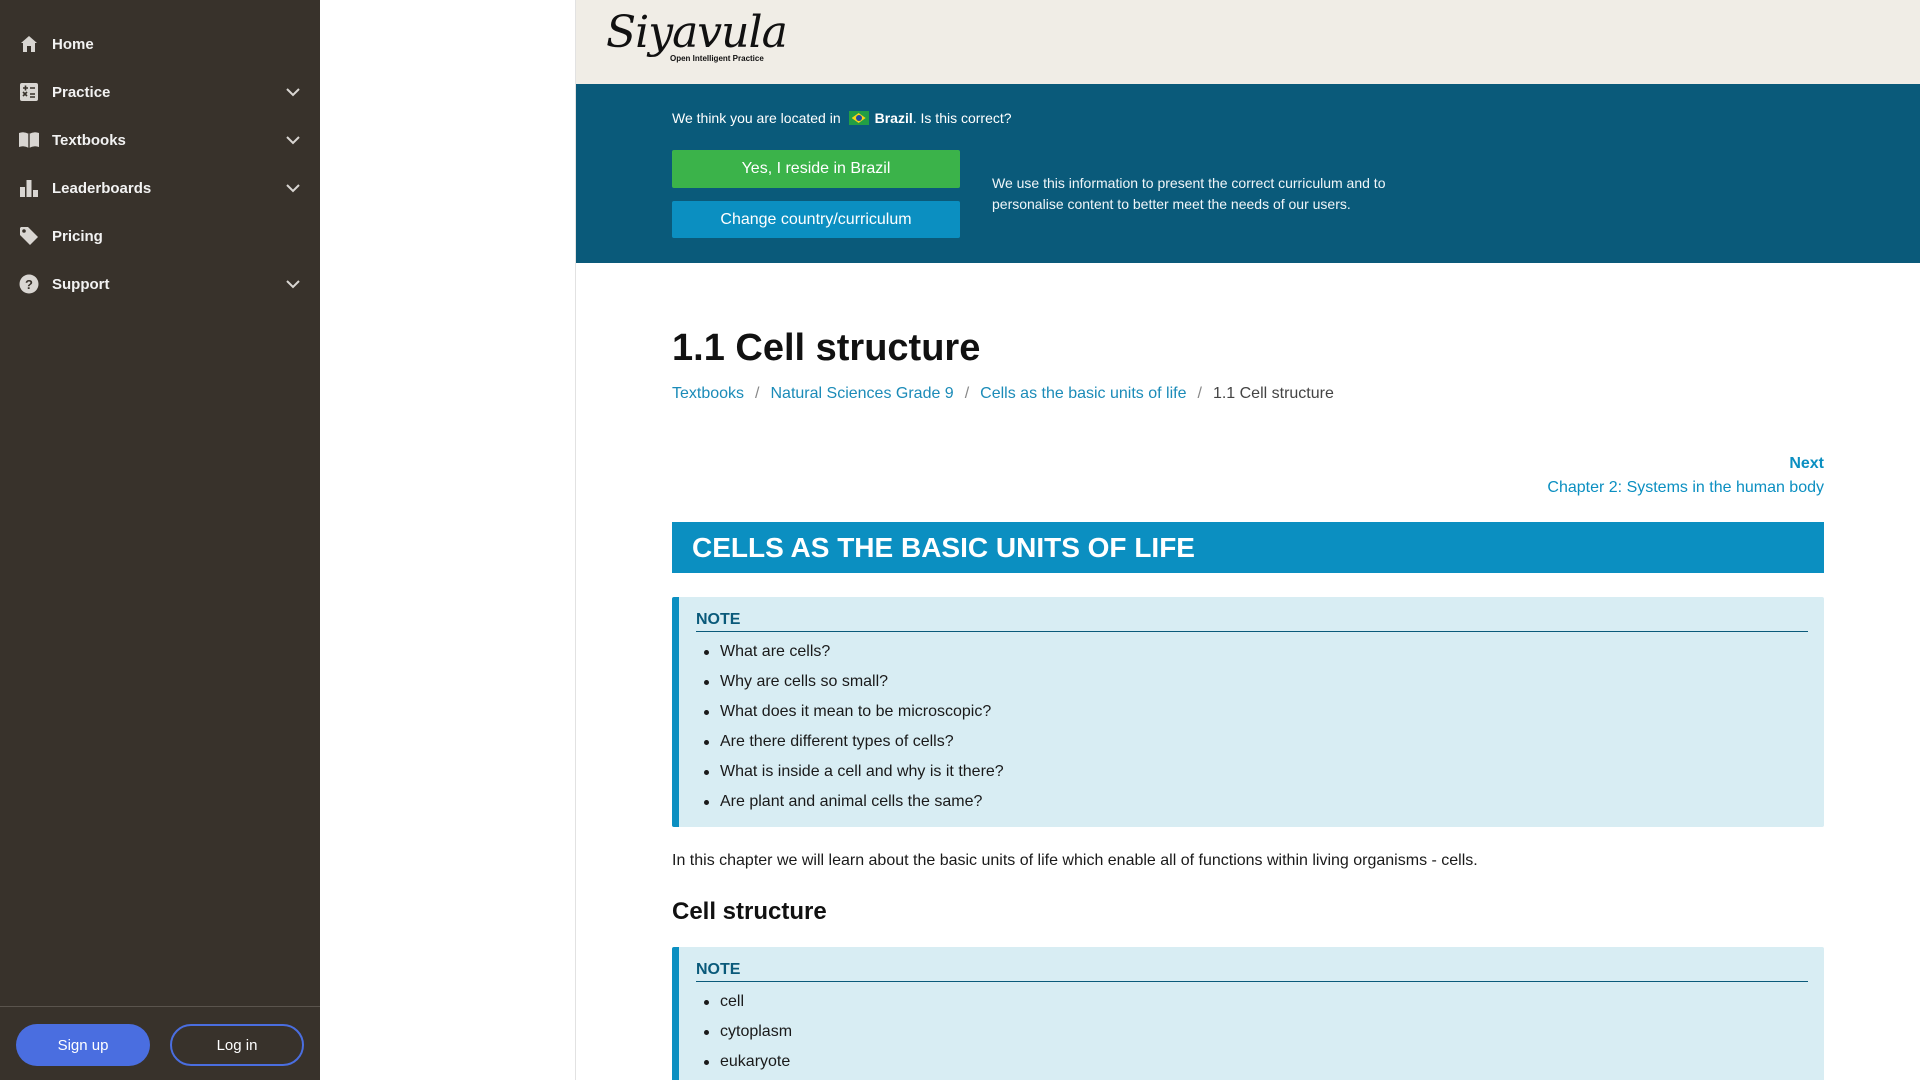 Image resolution: width=1920 pixels, height=1080 pixels. What do you see at coordinates (858, 118) in the screenshot?
I see `brazil-flag-icon` at bounding box center [858, 118].